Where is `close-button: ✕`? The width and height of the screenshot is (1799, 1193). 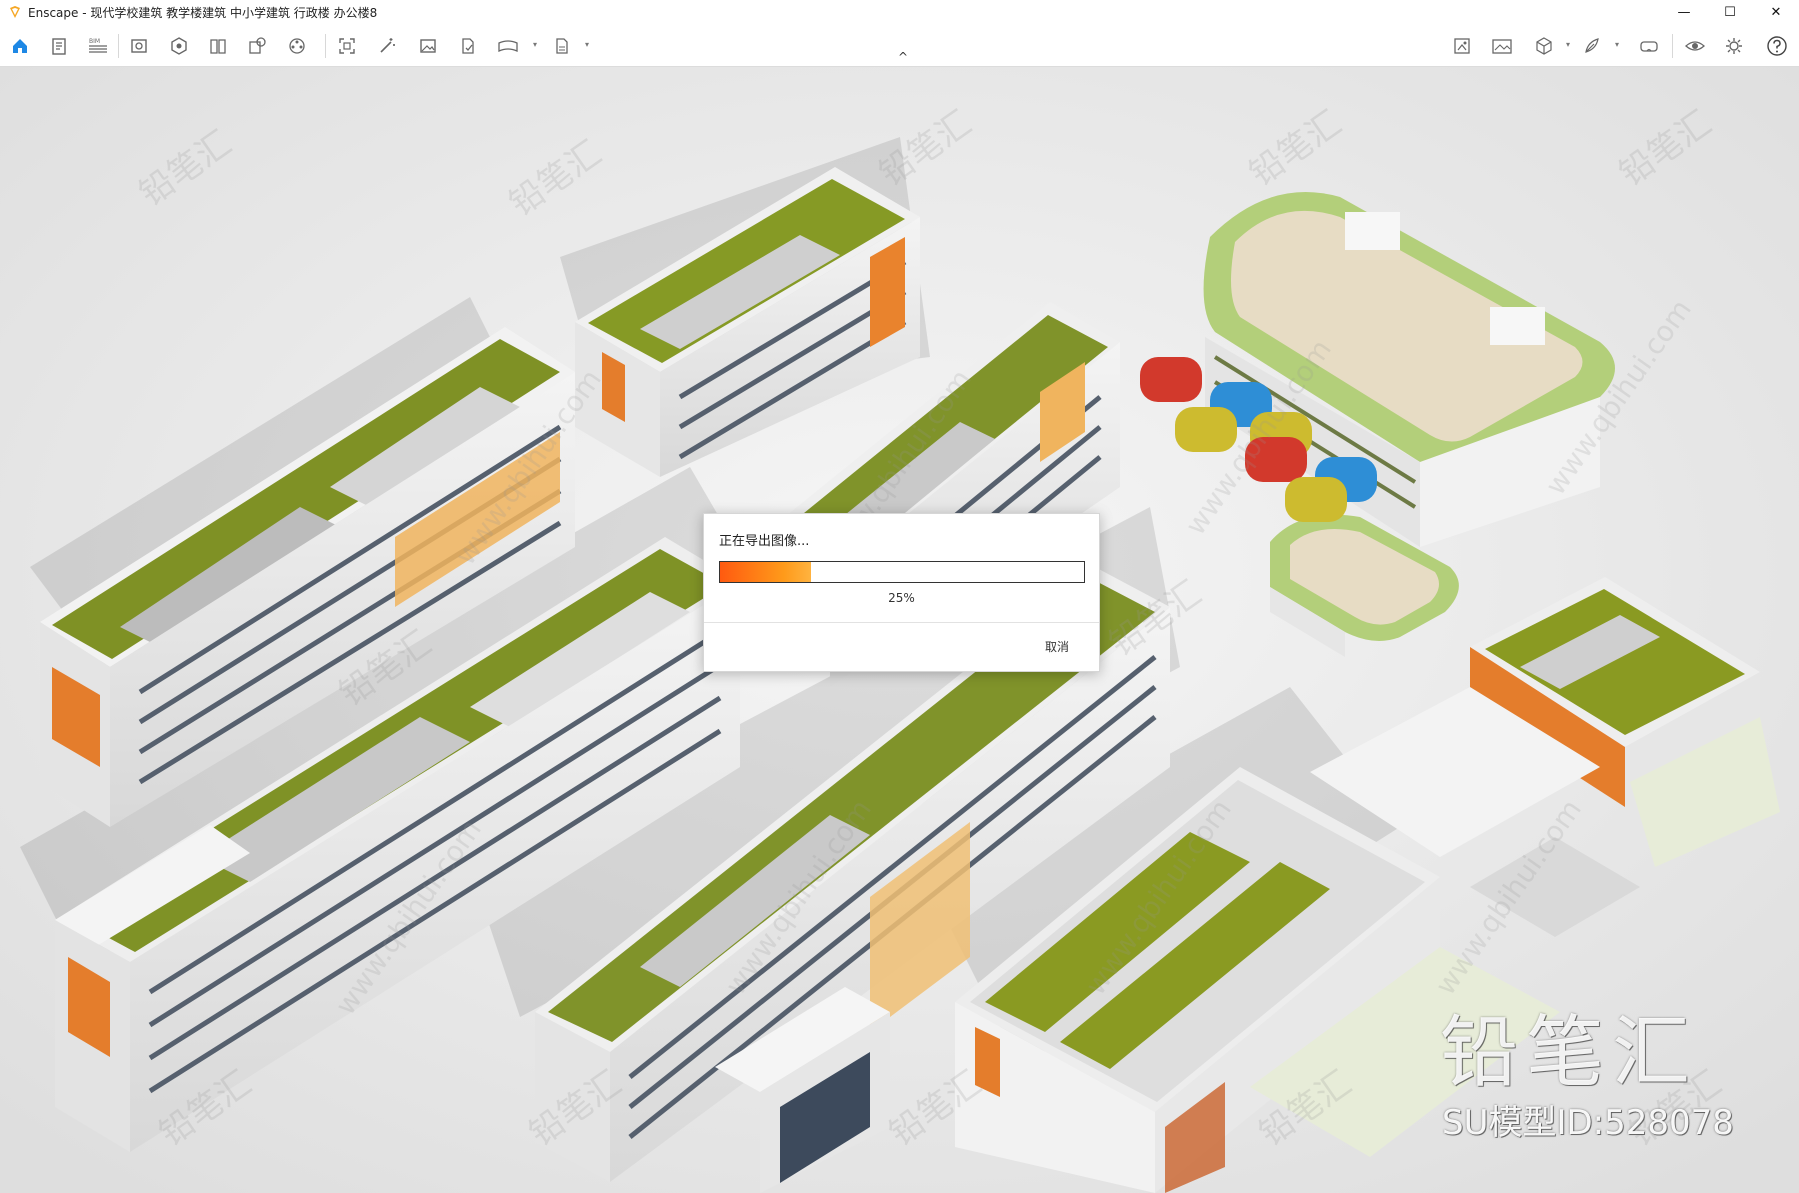 close-button: ✕ is located at coordinates (1776, 12).